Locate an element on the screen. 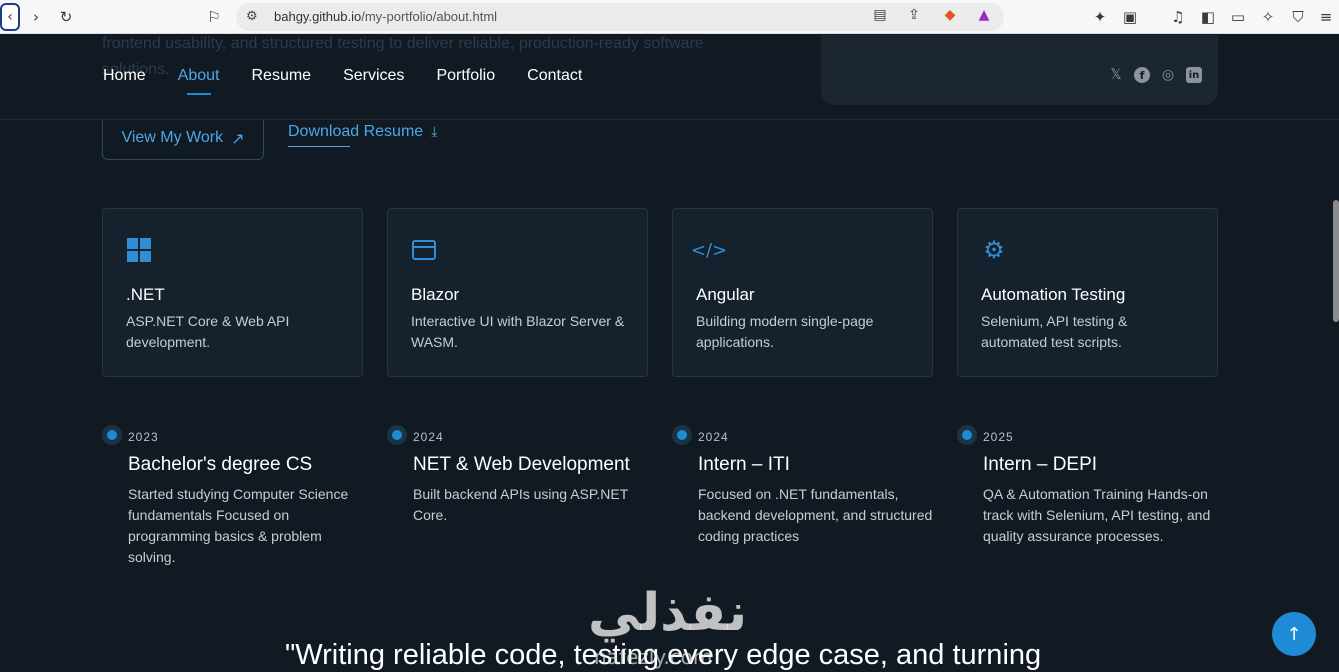 Image resolution: width=1339 pixels, height=672 pixels. leo-ai-icon: ✧ is located at coordinates (1268, 17).